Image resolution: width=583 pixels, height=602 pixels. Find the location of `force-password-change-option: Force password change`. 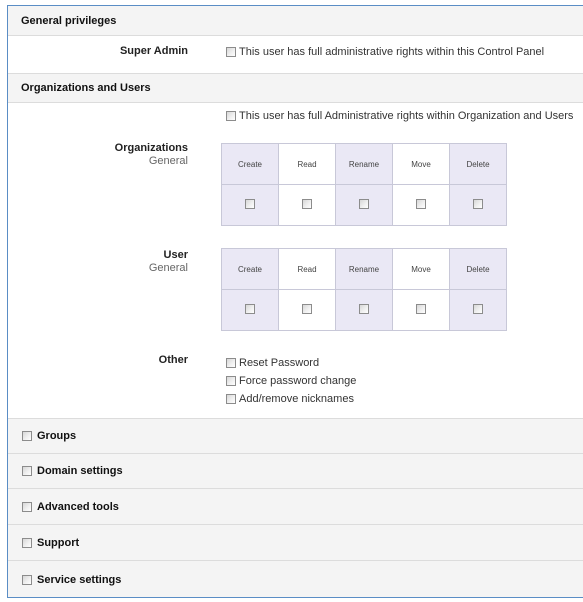

force-password-change-option: Force password change is located at coordinates (291, 381).